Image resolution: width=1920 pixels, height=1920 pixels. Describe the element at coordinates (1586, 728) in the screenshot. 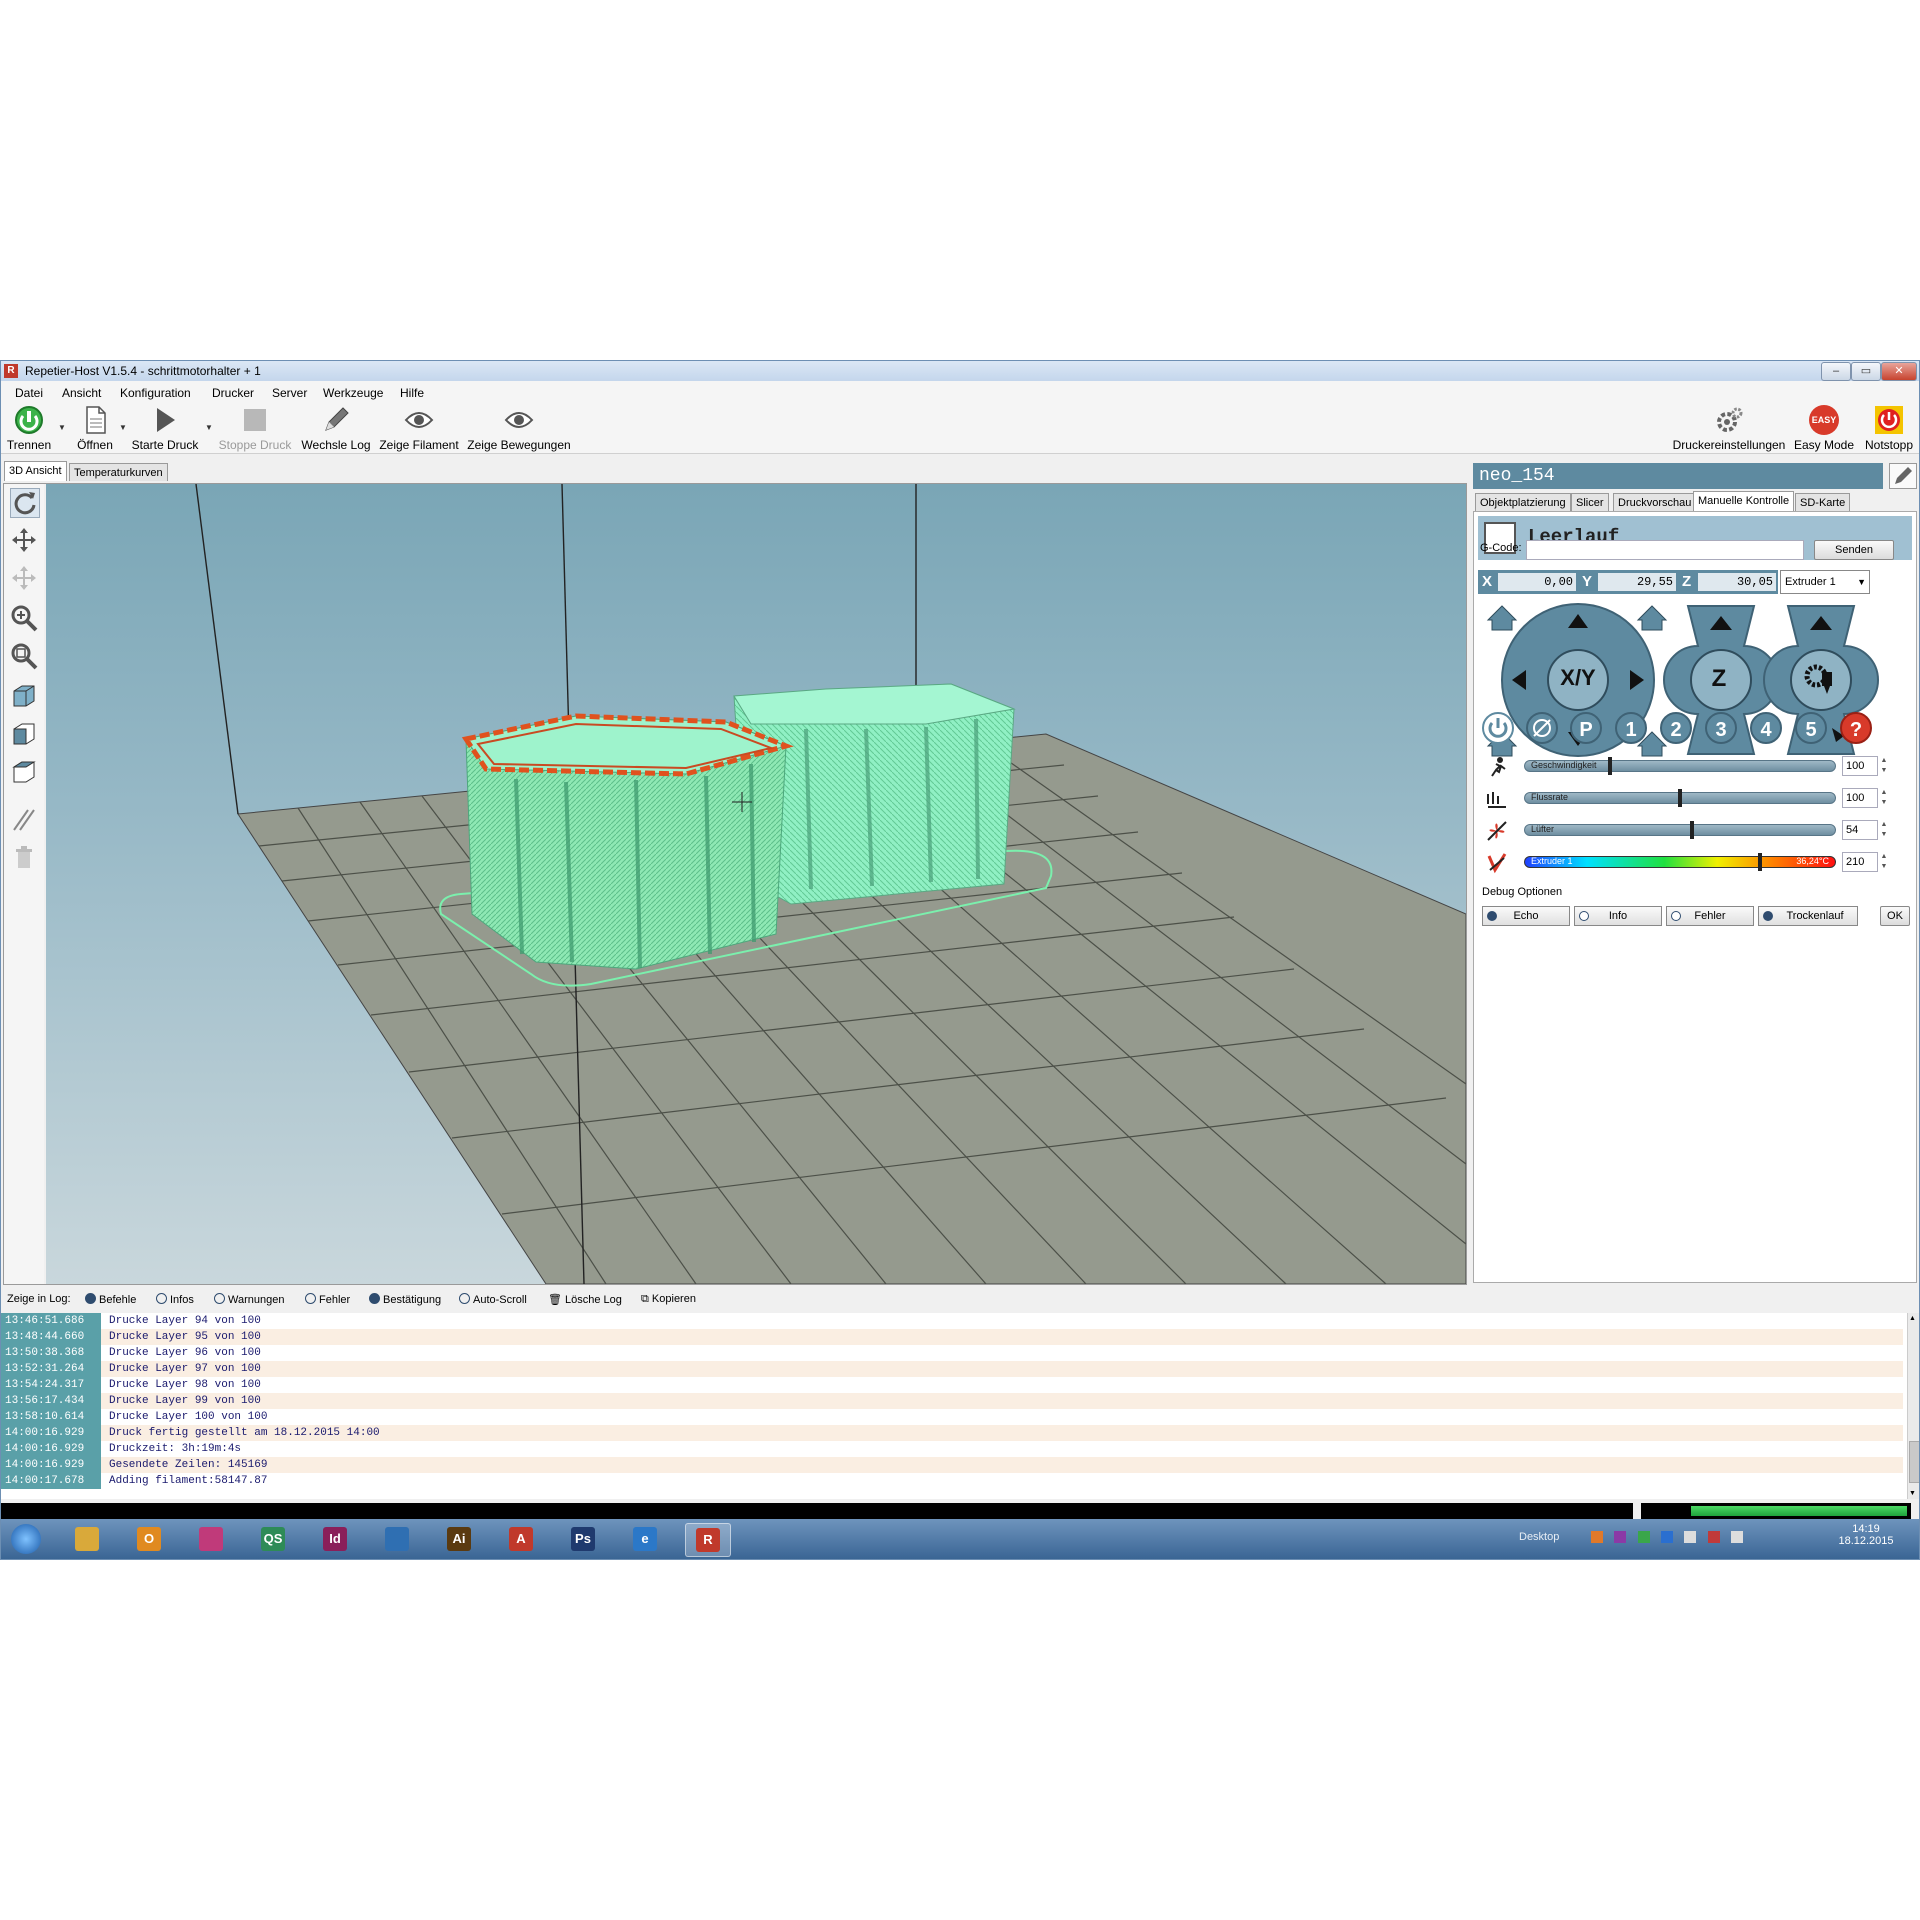

I see `park-button: P` at that location.